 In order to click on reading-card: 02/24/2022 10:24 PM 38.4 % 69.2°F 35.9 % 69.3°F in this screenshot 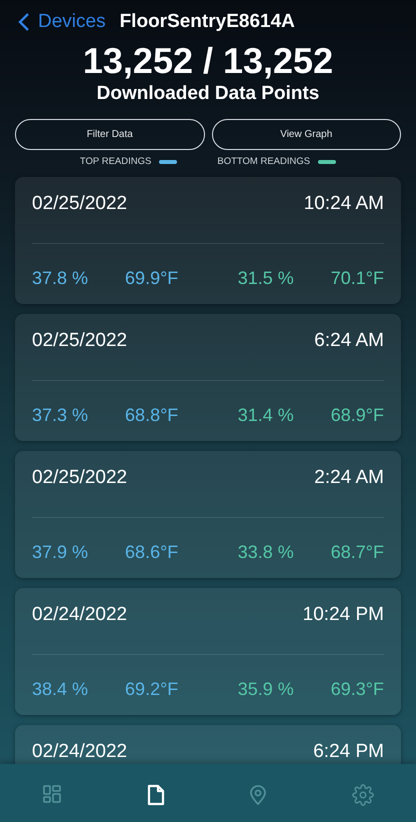, I will do `click(208, 651)`.